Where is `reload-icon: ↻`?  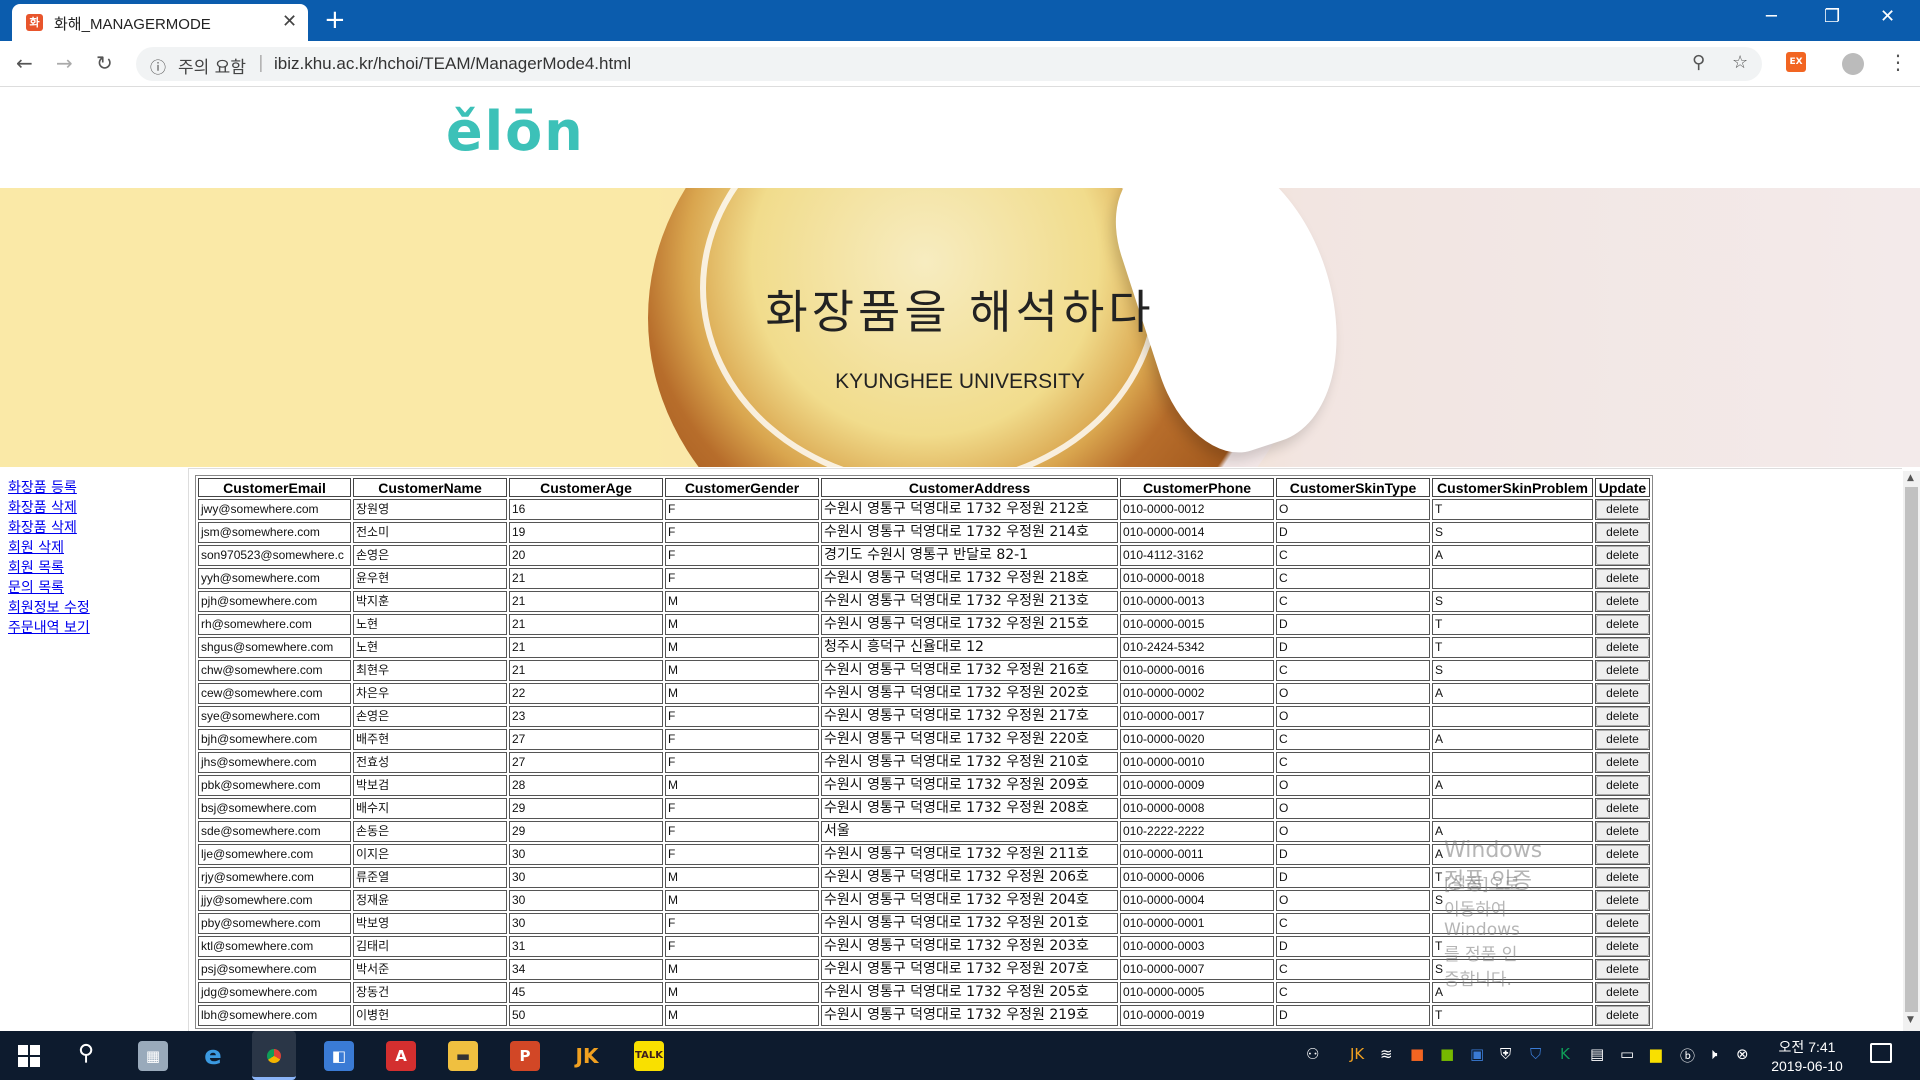
reload-icon: ↻ is located at coordinates (104, 63).